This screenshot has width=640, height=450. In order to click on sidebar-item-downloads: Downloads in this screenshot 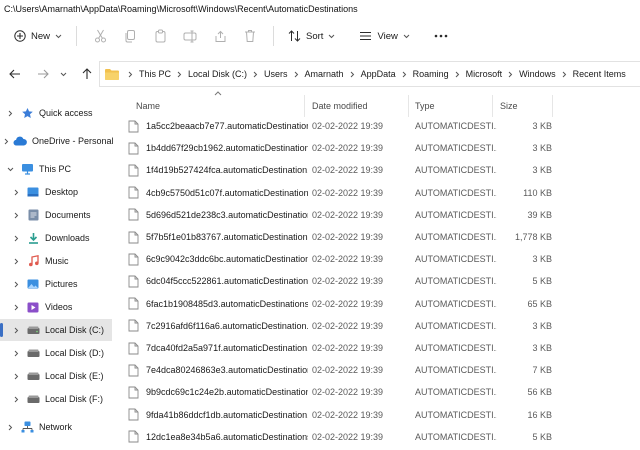, I will do `click(56, 238)`.